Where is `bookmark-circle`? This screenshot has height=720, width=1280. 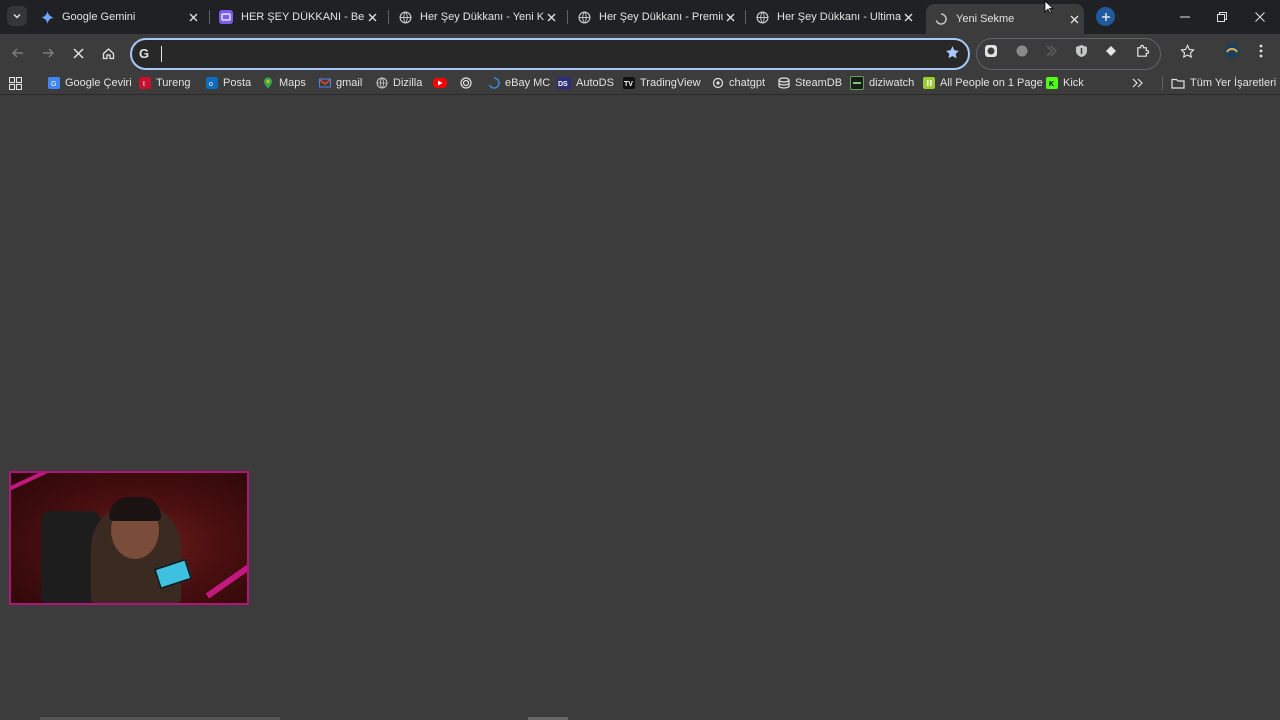 bookmark-circle is located at coordinates (468, 83).